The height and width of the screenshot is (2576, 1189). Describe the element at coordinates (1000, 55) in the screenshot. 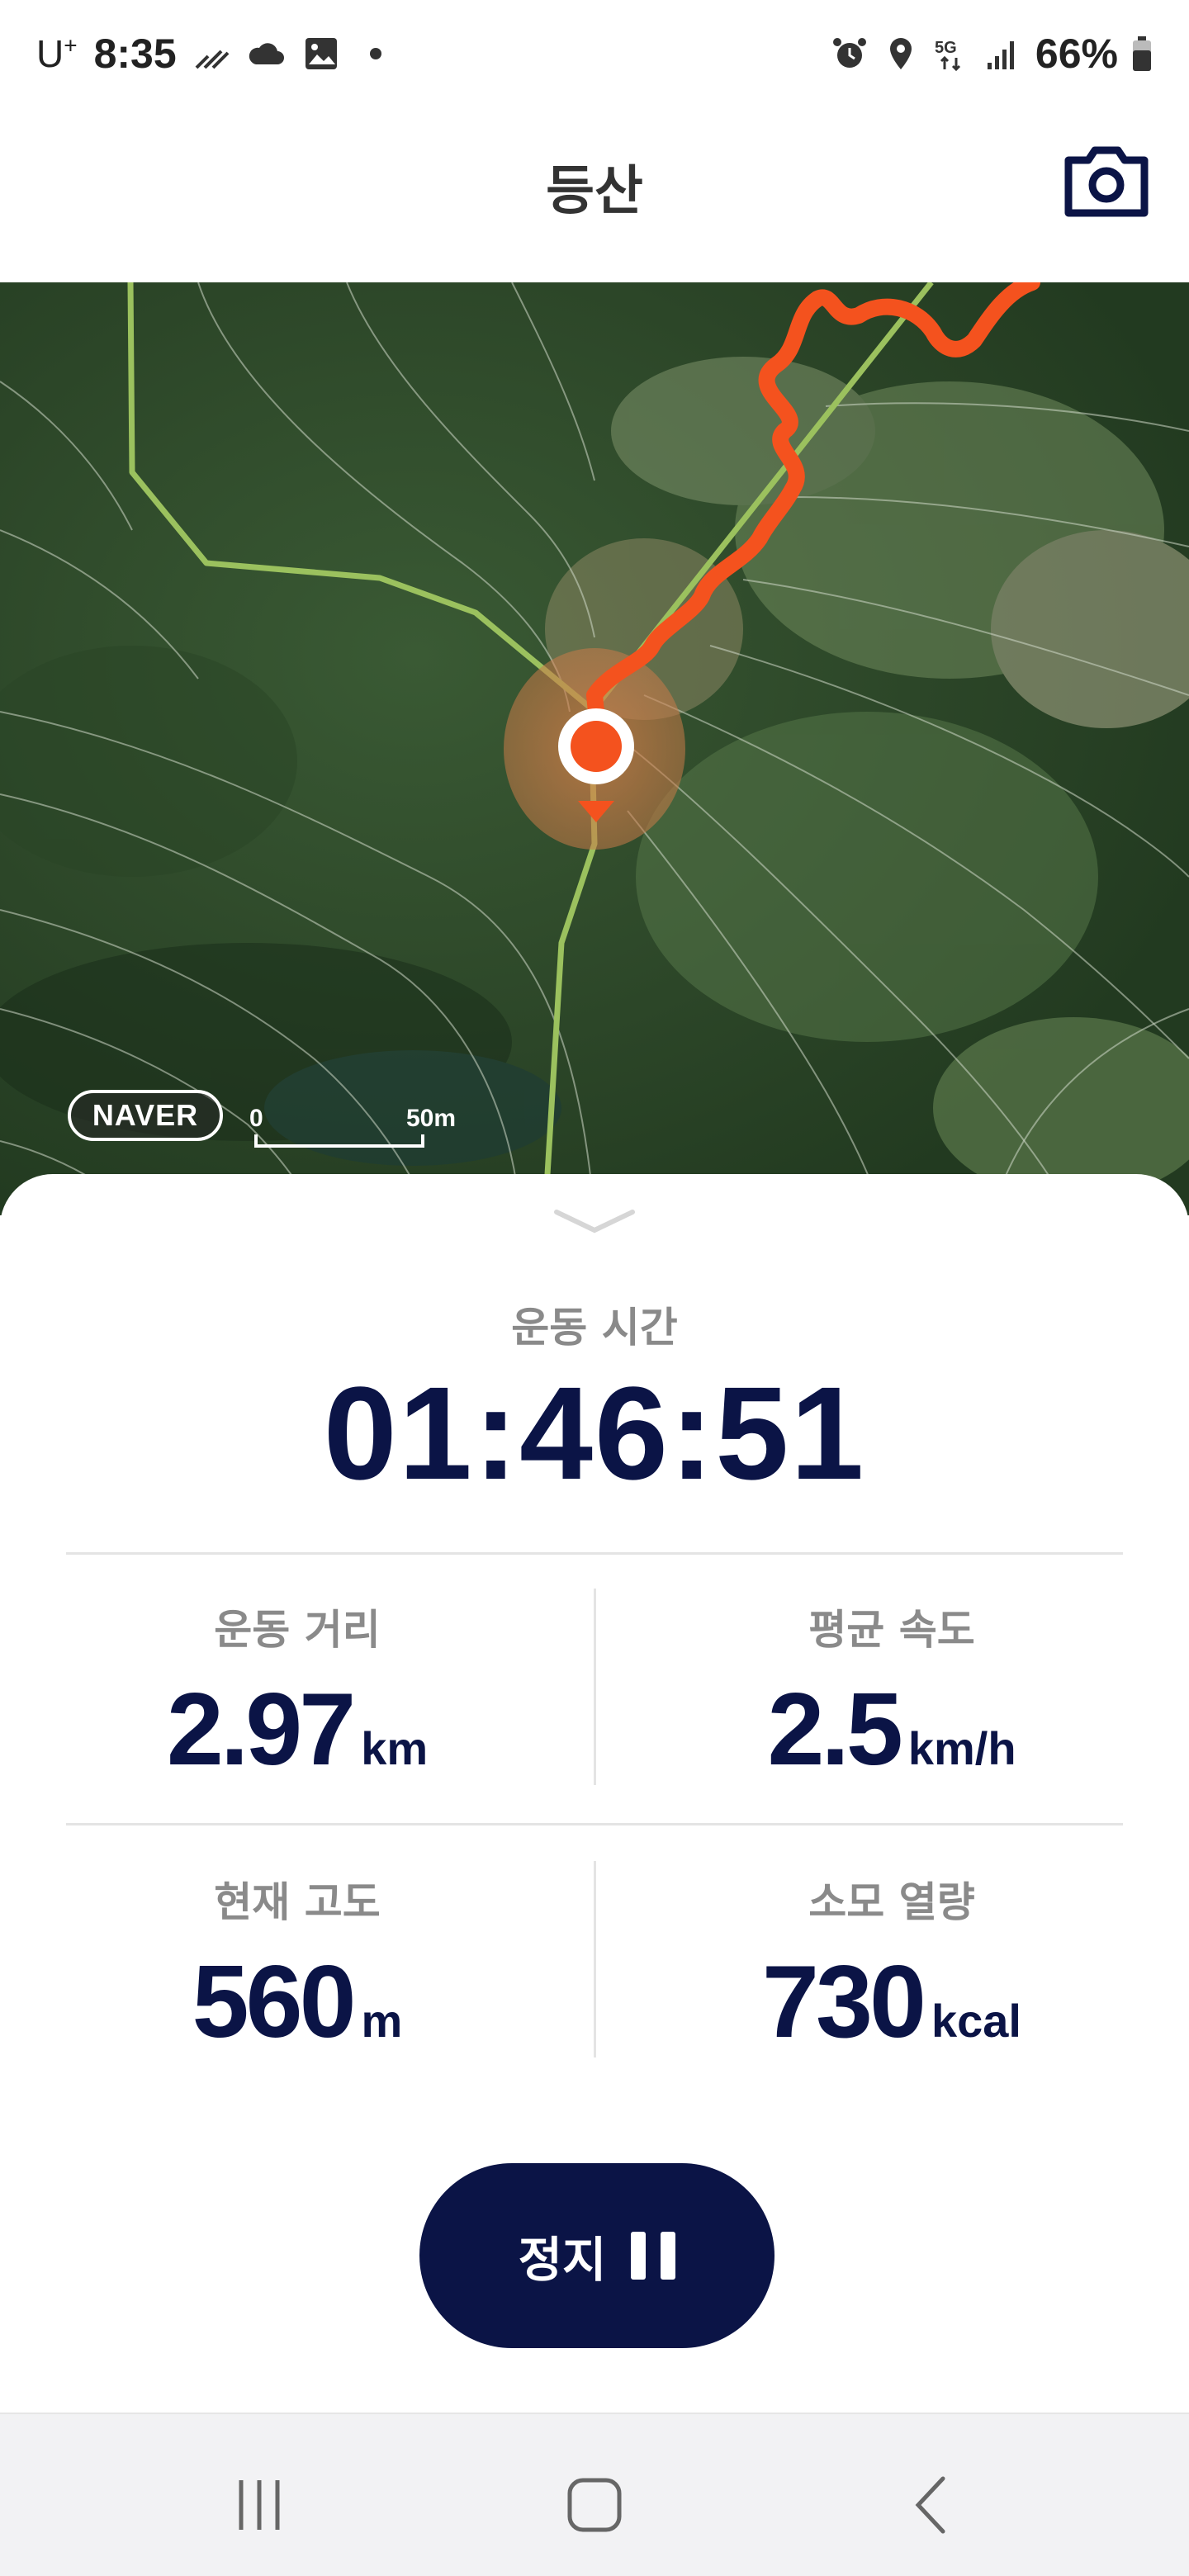

I see `signal-icon` at that location.